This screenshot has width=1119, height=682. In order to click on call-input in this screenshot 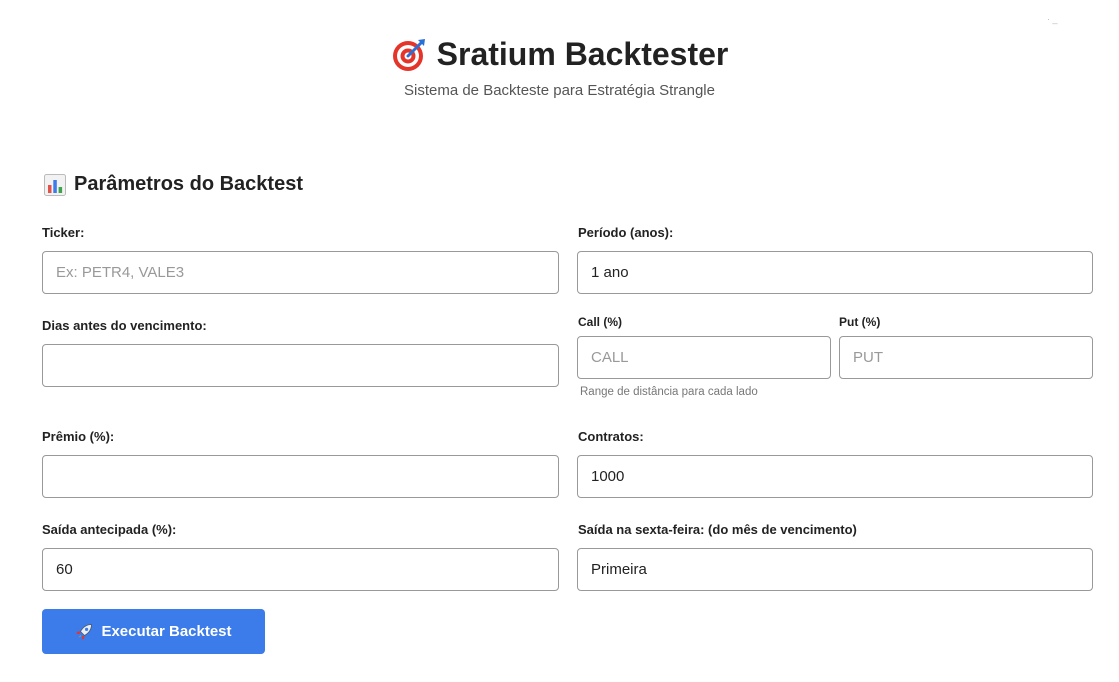, I will do `click(704, 357)`.